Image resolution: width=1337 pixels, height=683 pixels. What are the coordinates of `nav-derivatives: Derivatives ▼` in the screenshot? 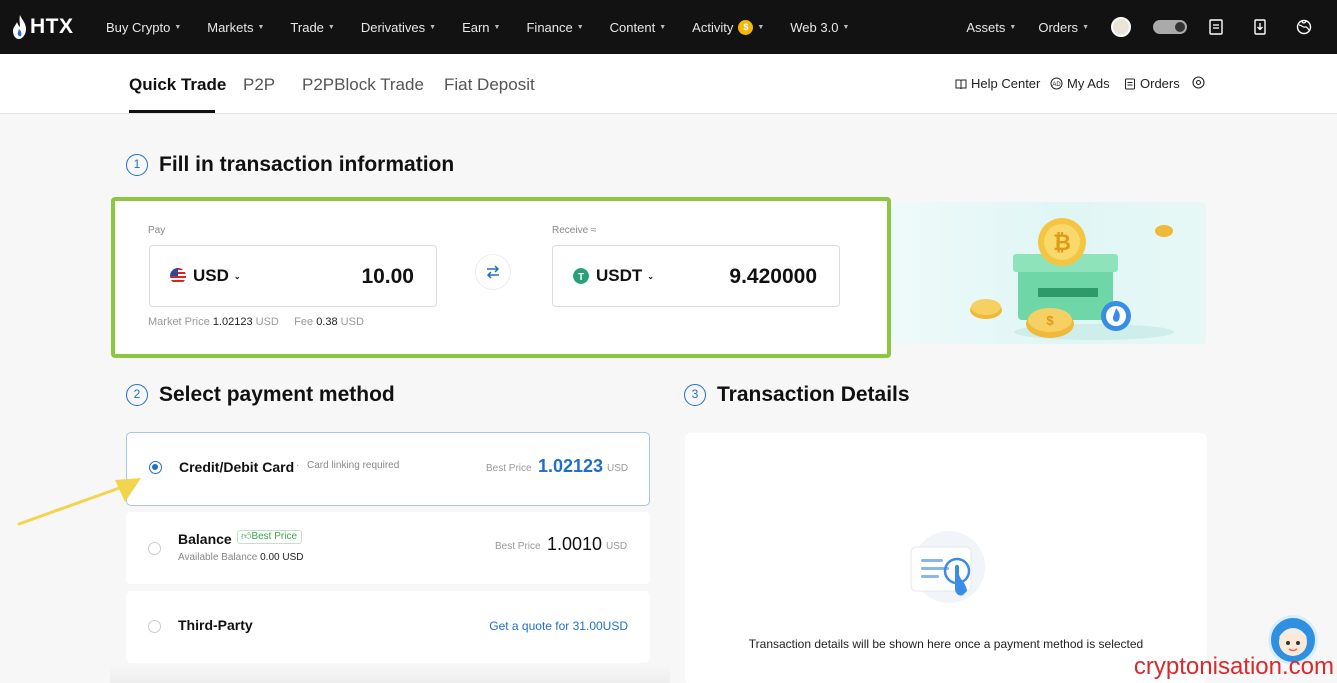 It's located at (398, 27).